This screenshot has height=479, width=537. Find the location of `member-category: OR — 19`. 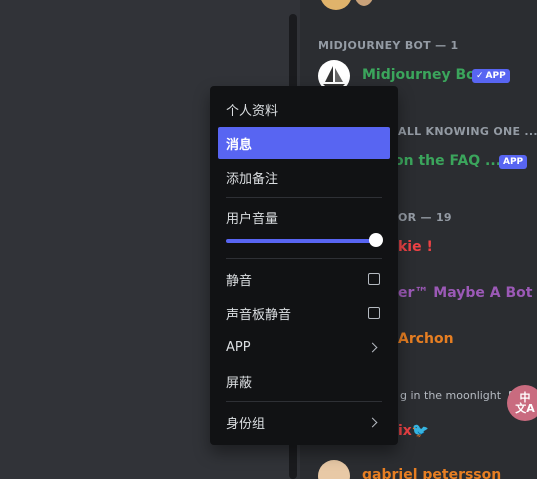

member-category: OR — 19 is located at coordinates (425, 217).